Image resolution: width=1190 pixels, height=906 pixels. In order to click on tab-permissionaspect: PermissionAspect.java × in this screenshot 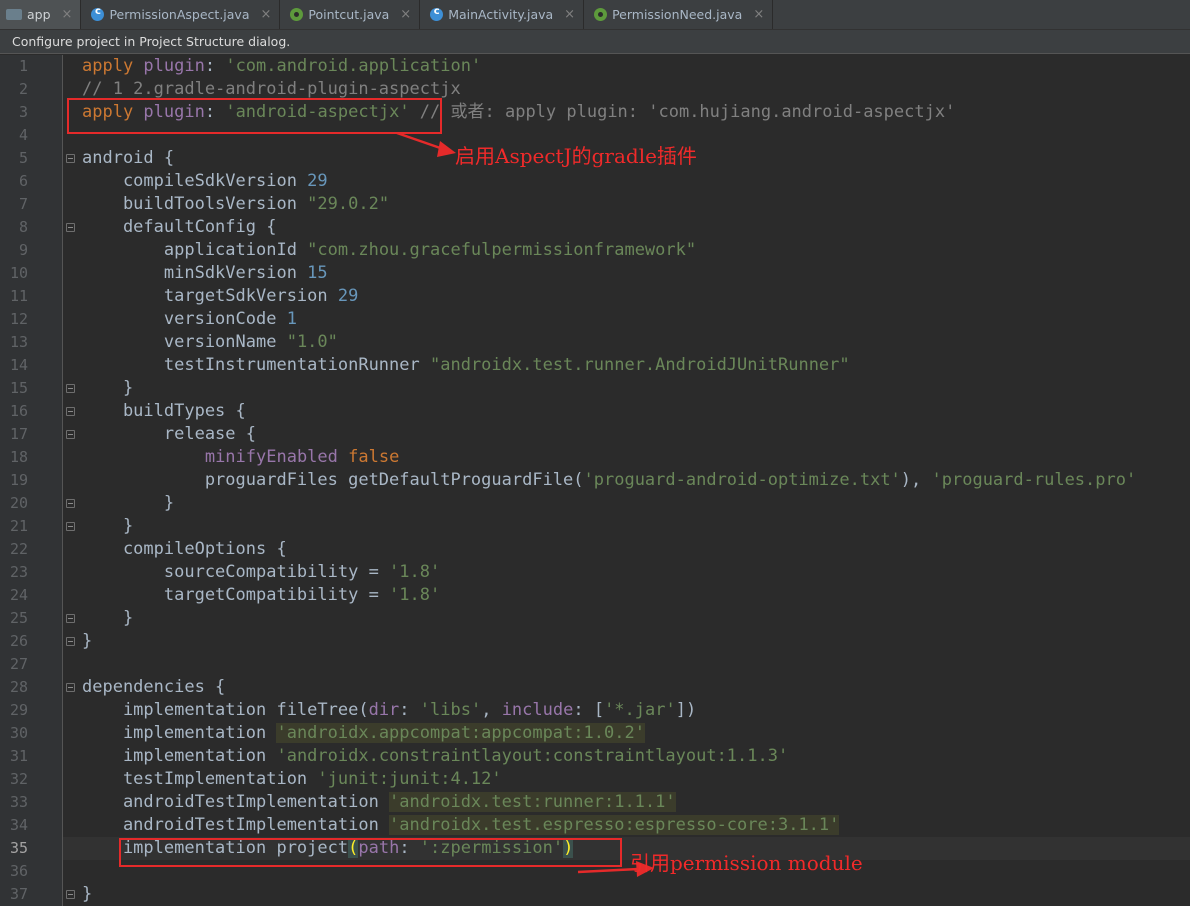, I will do `click(181, 14)`.